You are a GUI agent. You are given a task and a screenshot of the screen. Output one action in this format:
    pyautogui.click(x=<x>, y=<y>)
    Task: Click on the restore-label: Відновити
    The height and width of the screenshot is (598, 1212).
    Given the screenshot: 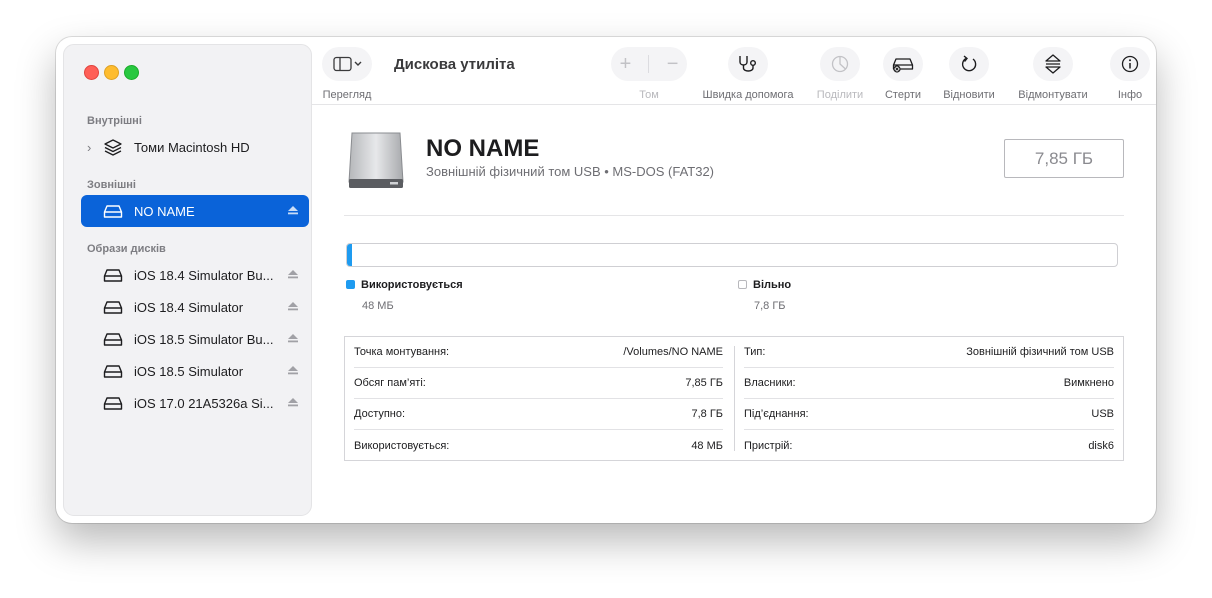 What is the action you would take?
    pyautogui.click(x=969, y=95)
    